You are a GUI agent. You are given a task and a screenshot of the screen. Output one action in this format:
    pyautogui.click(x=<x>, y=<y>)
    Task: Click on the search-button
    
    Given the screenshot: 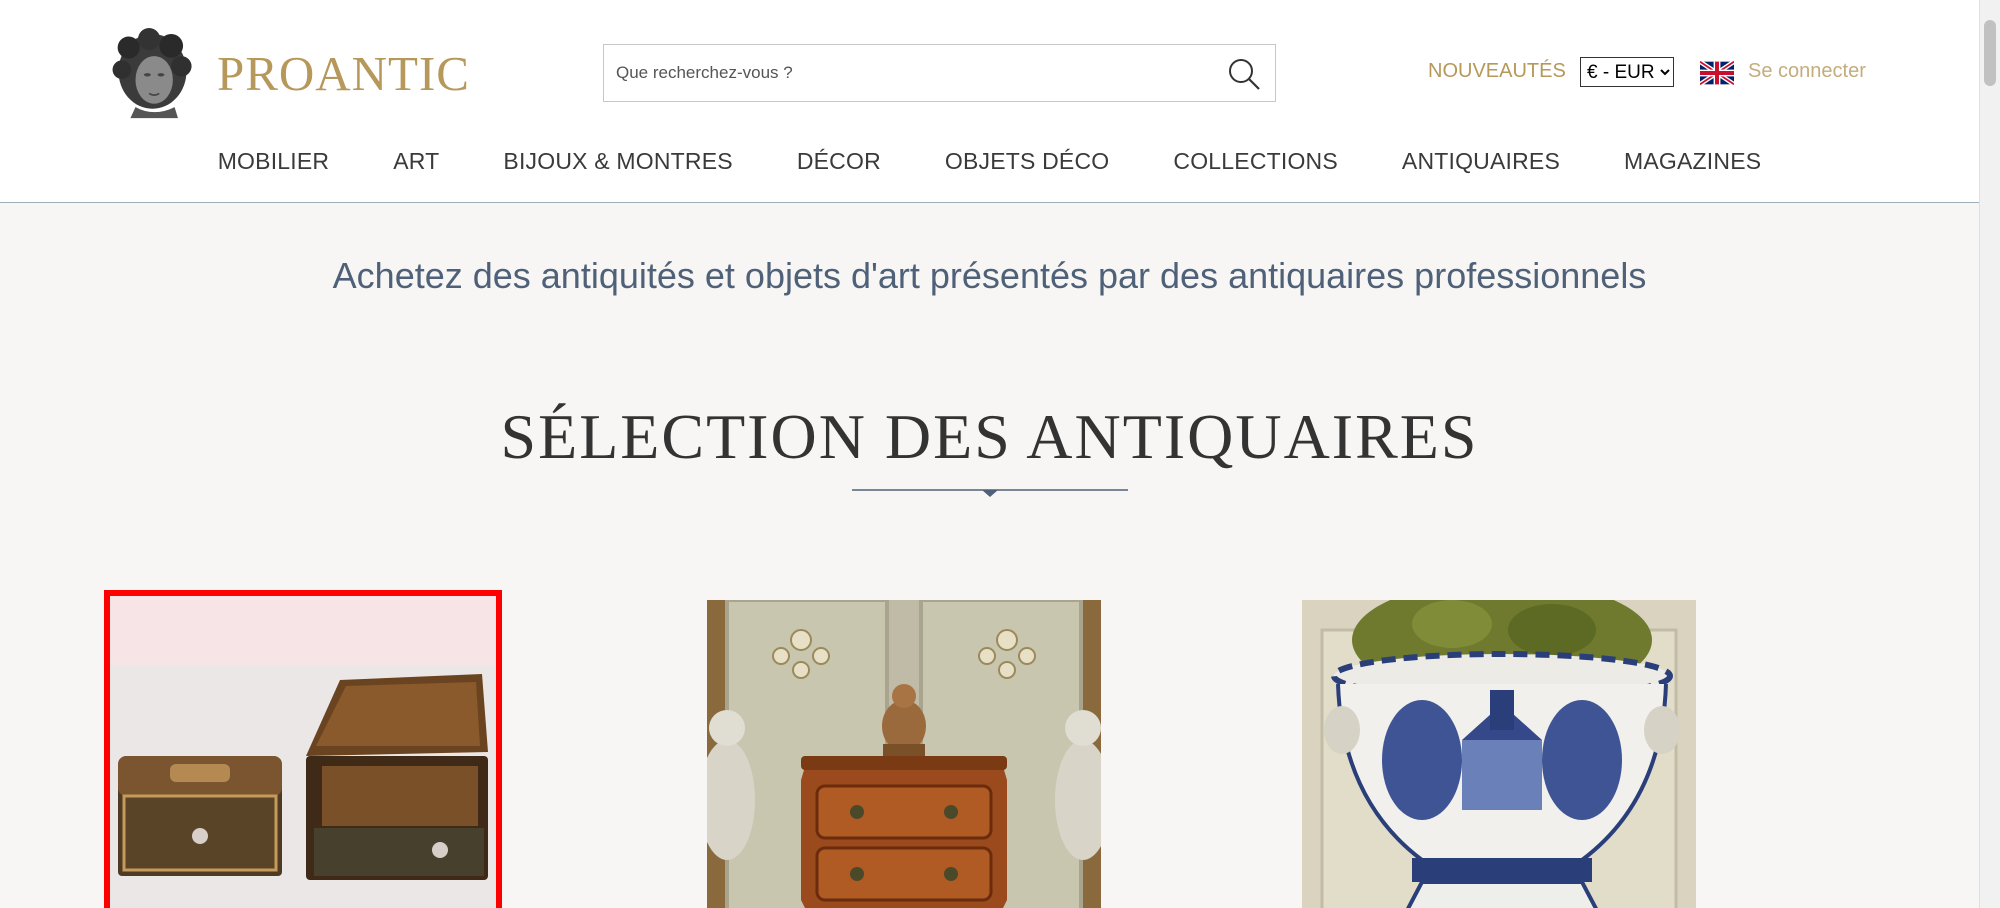 What is the action you would take?
    pyautogui.click(x=1244, y=74)
    